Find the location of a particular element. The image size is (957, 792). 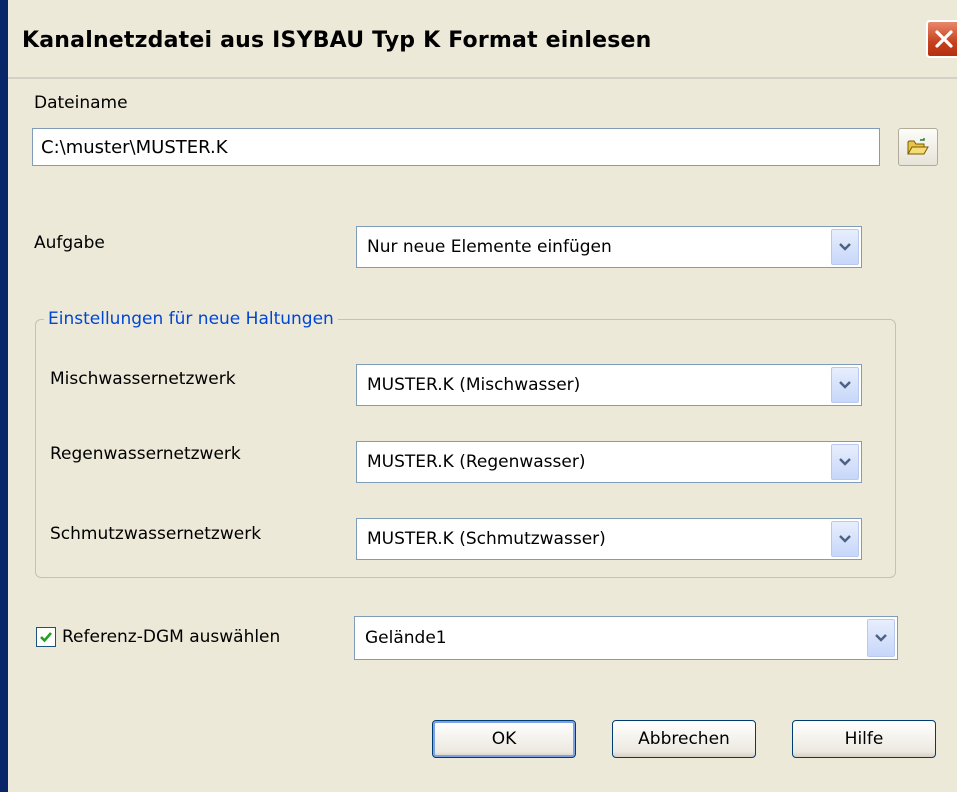

close-icon is located at coordinates (944, 39).